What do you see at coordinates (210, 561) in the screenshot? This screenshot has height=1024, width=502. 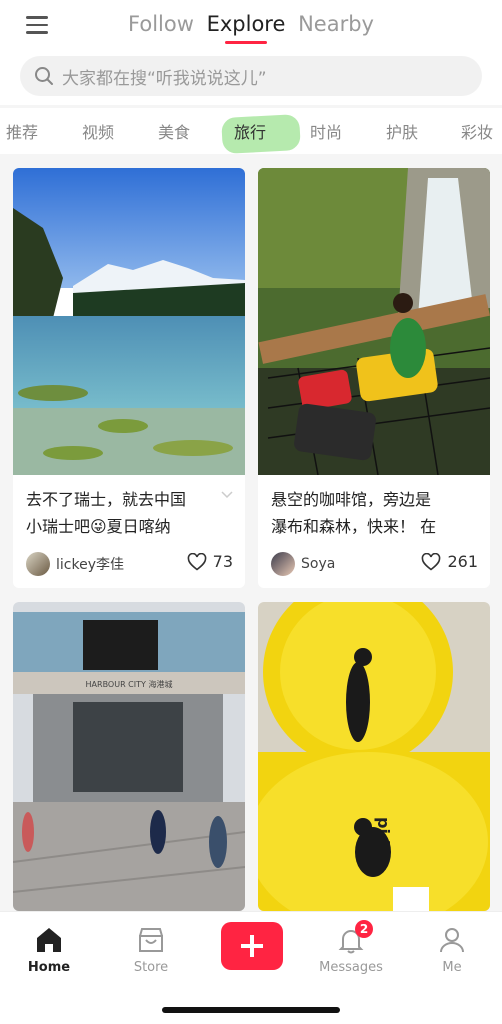 I see `like-count: 73` at bounding box center [210, 561].